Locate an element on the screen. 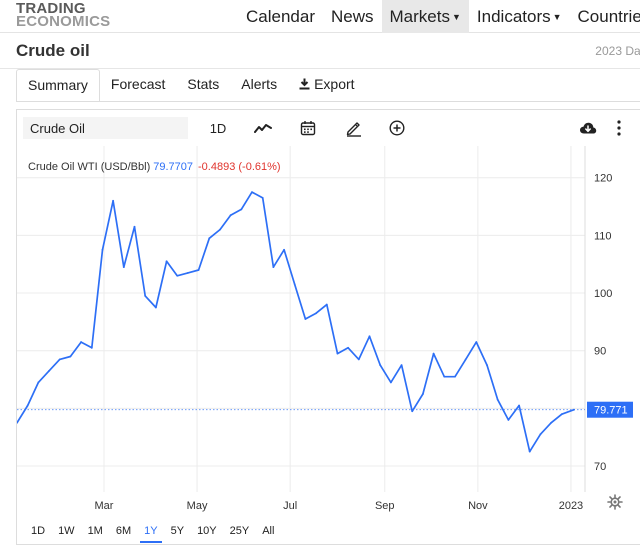 This screenshot has width=640, height=545. tab-label: Stats is located at coordinates (203, 84).